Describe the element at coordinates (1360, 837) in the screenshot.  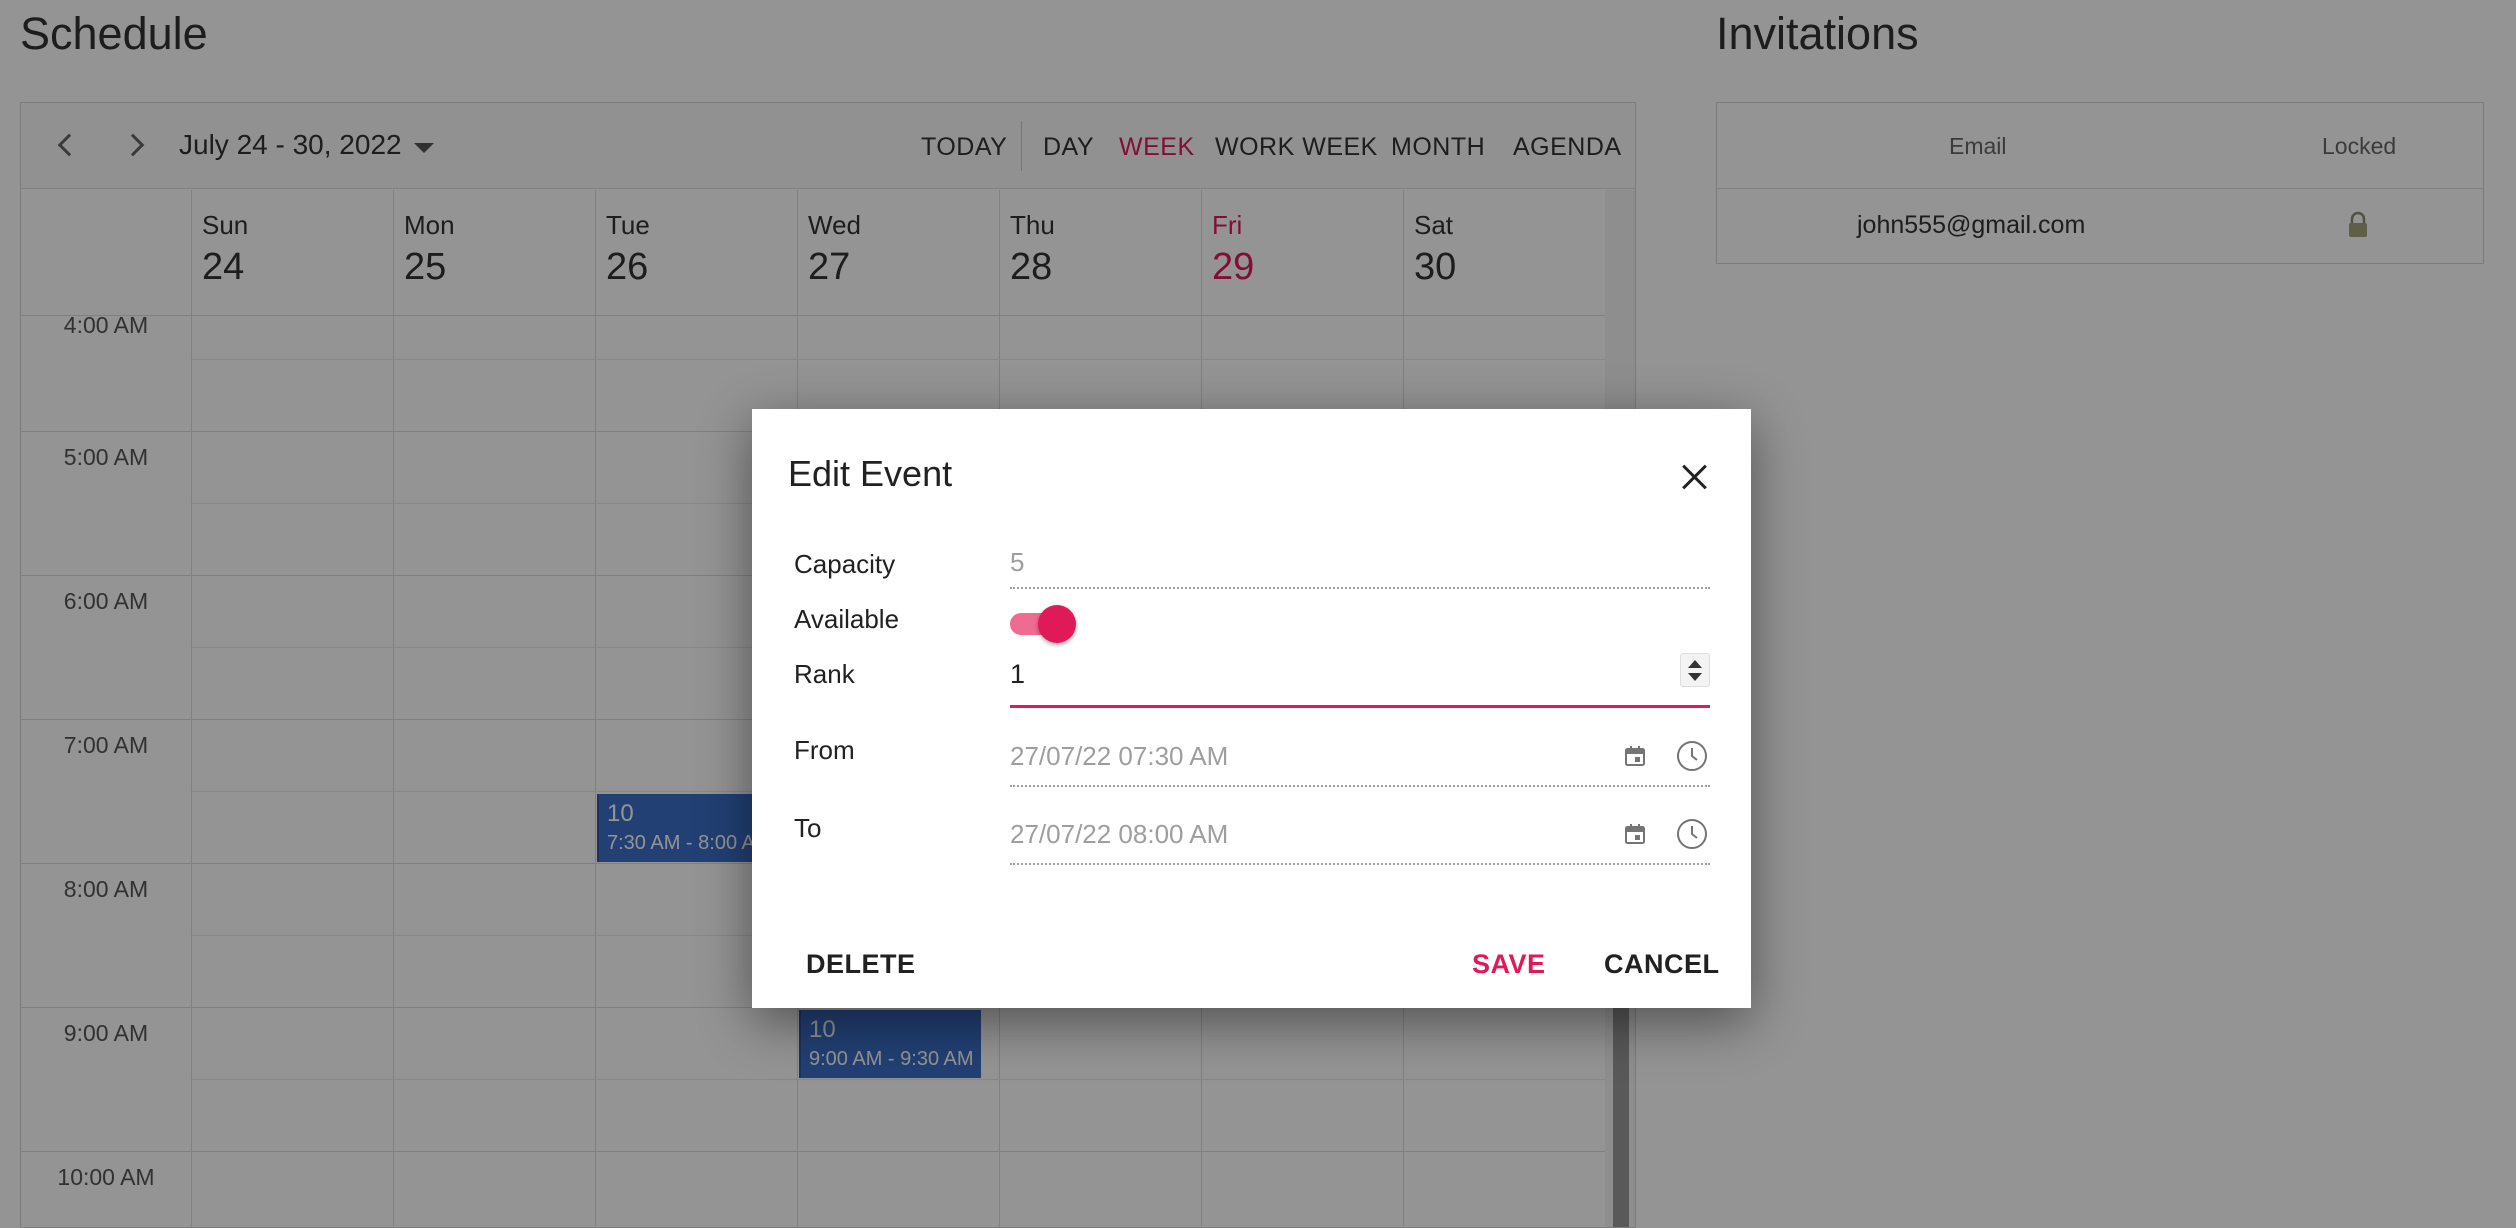
I see `to-datetime-field: 27/07/22 08:00 AM` at that location.